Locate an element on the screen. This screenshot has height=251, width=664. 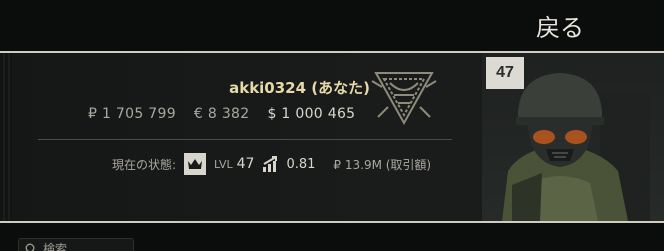
kill-death-ratio-icon is located at coordinates (270, 164).